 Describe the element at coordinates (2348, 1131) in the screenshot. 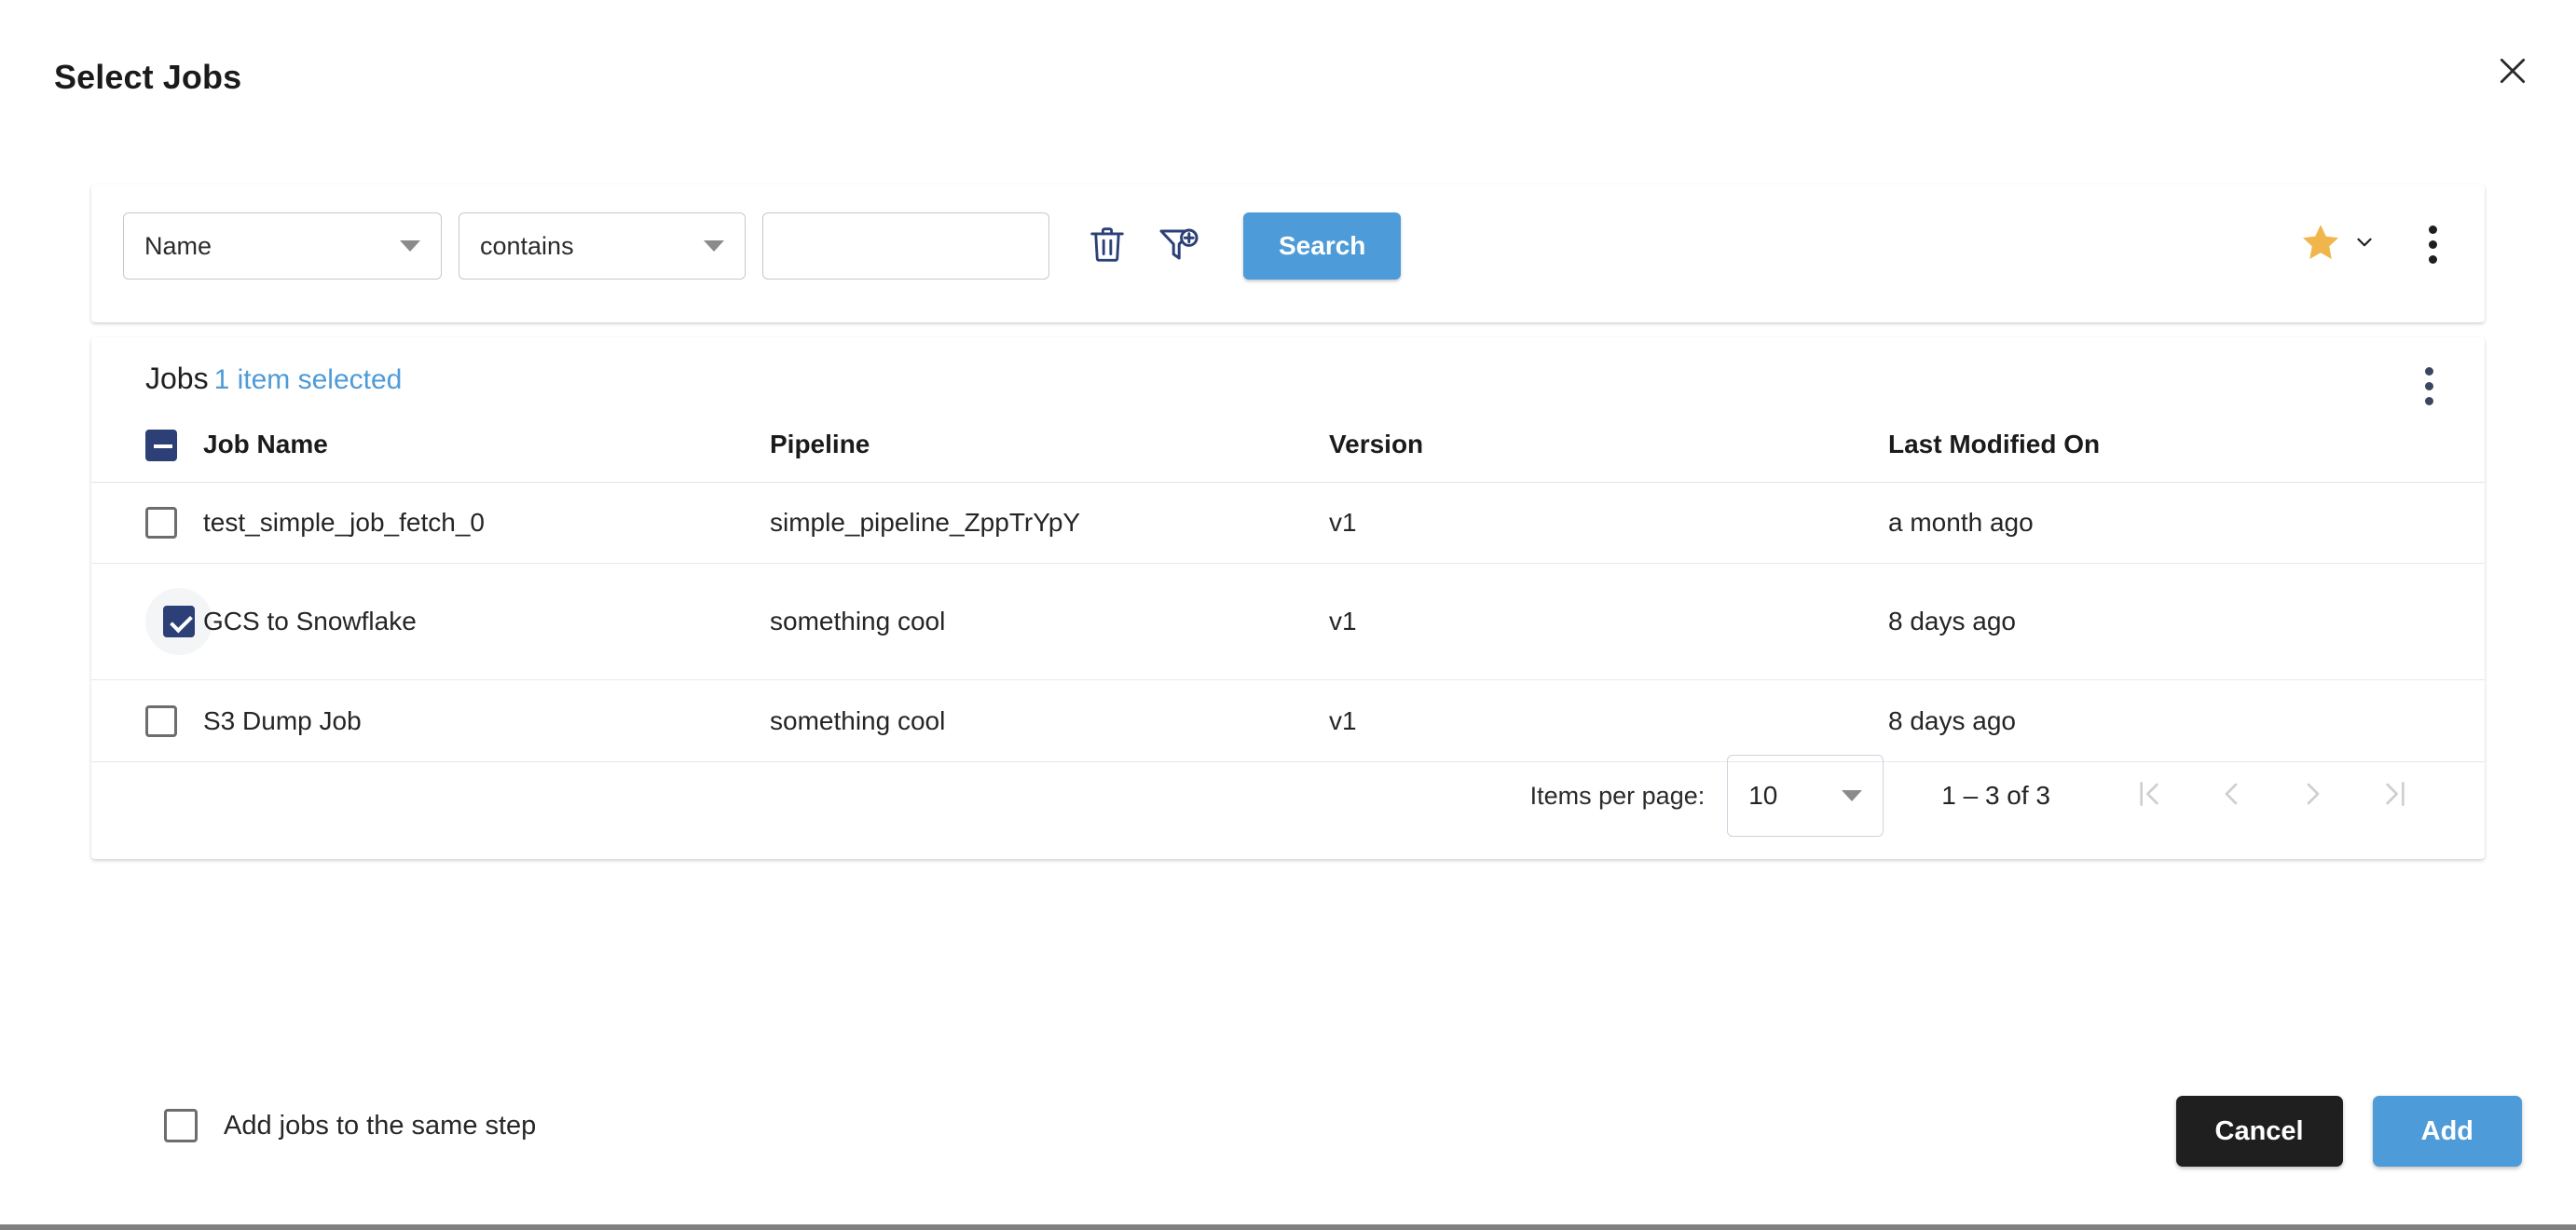

I see `dialog-actions: Cancel Add` at that location.